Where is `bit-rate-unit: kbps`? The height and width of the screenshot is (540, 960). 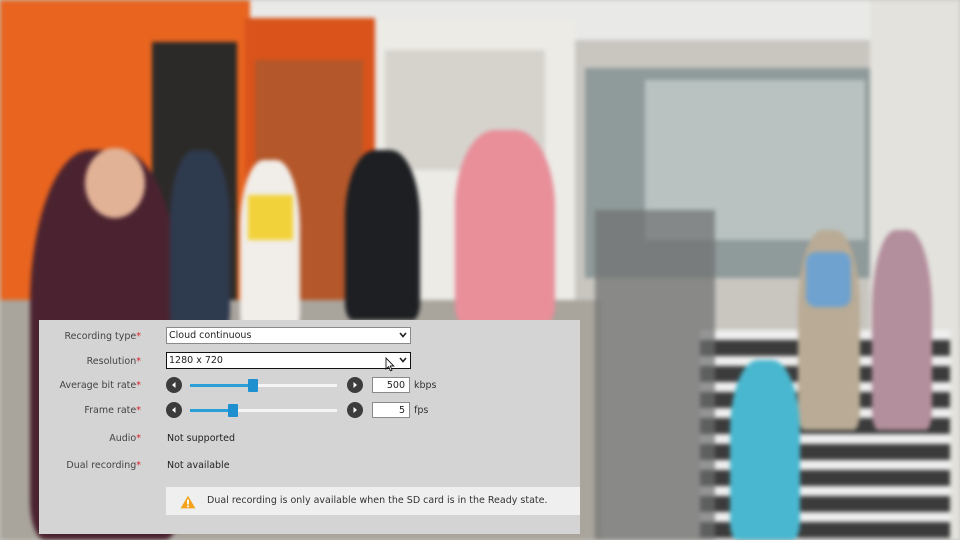 bit-rate-unit: kbps is located at coordinates (425, 385).